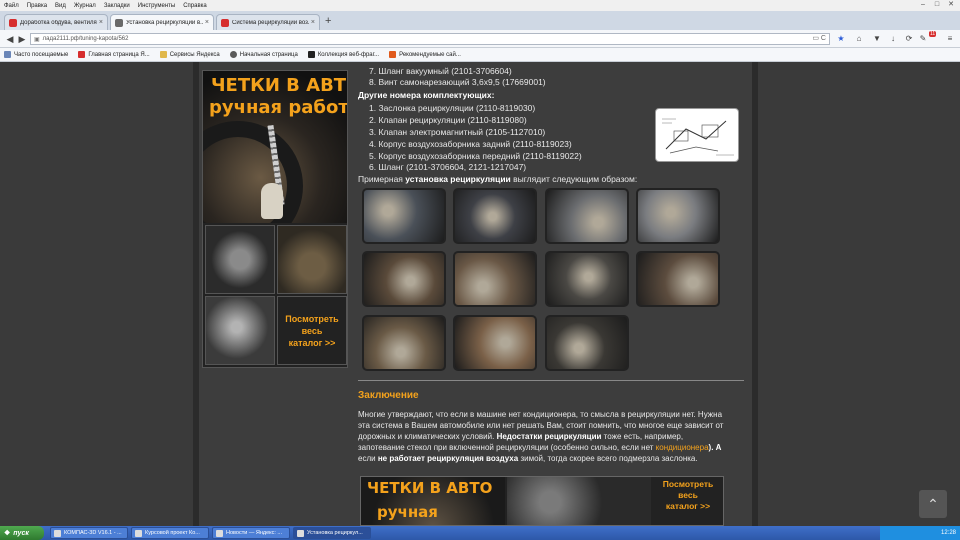  I want to click on menu-file: Файл, so click(11, 6).